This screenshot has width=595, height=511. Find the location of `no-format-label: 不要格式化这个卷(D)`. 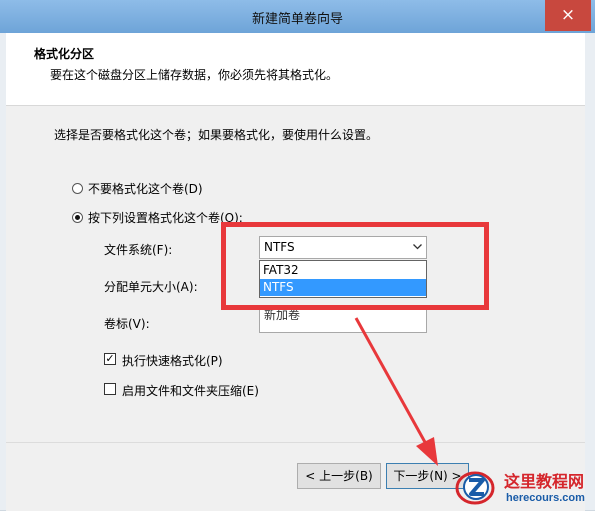

no-format-label: 不要格式化这个卷(D) is located at coordinates (145, 189).